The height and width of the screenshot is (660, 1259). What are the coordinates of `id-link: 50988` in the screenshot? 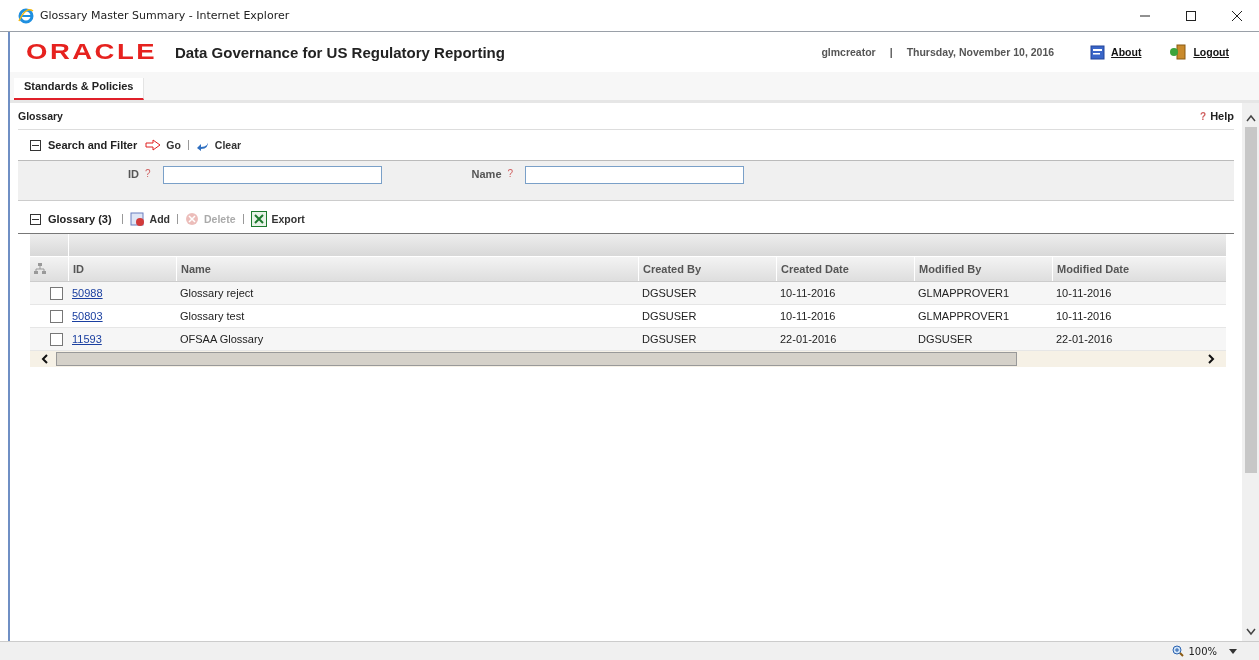 It's located at (87, 293).